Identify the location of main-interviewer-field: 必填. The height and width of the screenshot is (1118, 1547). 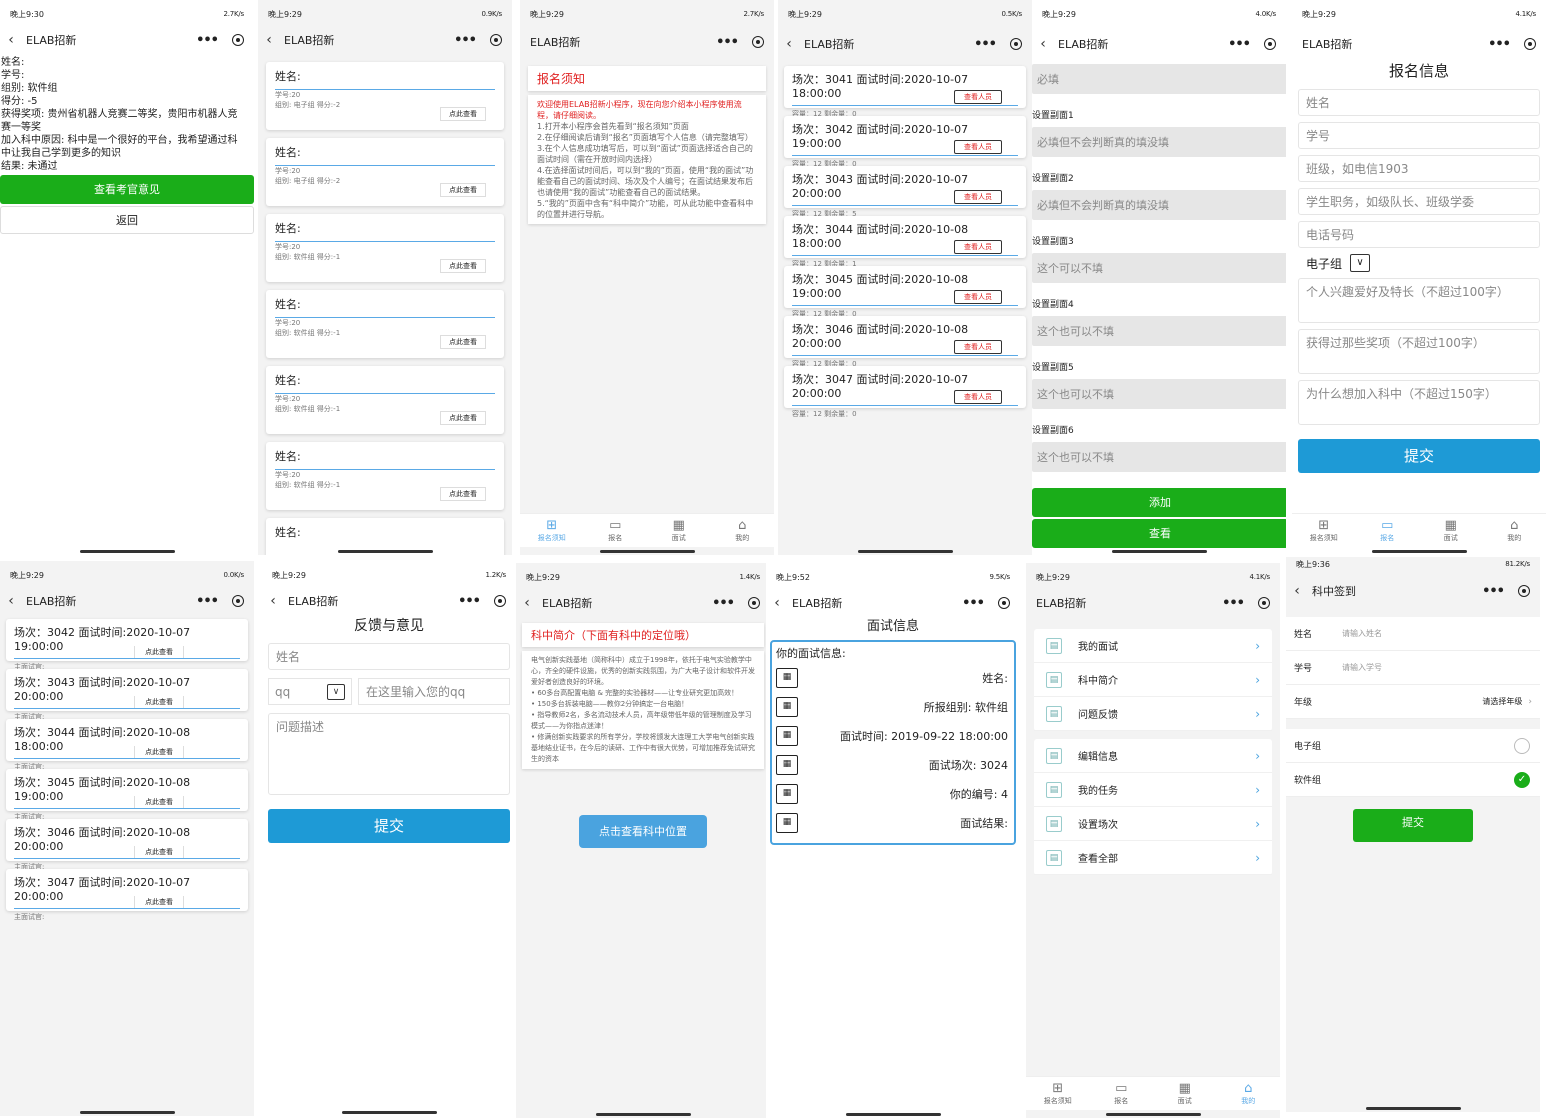
(1159, 79).